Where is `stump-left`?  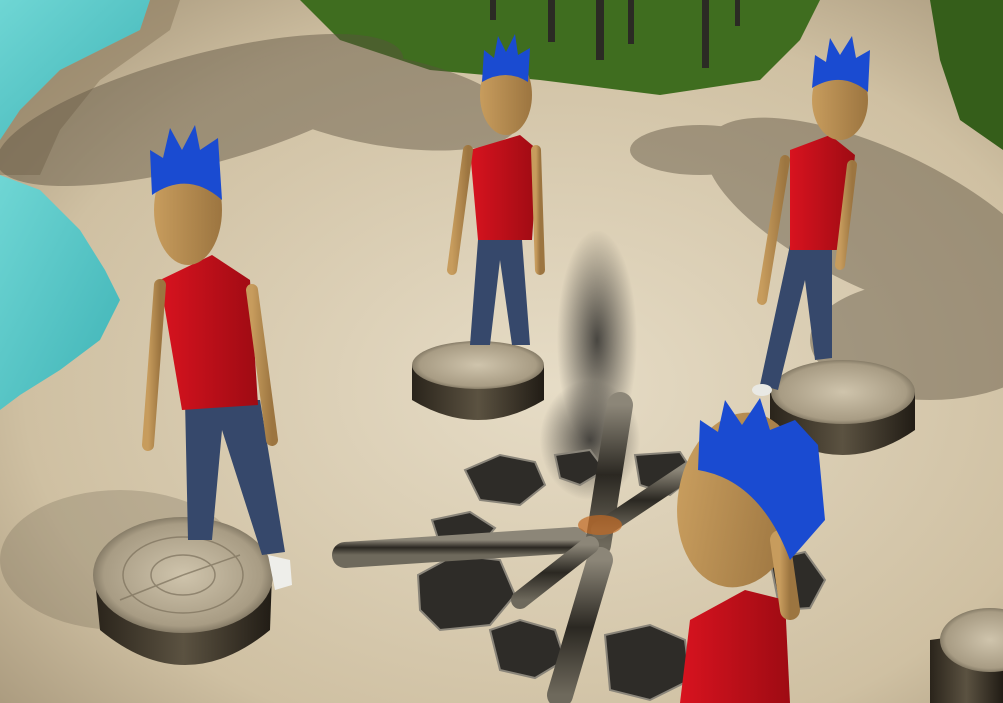
stump-left is located at coordinates (183, 591).